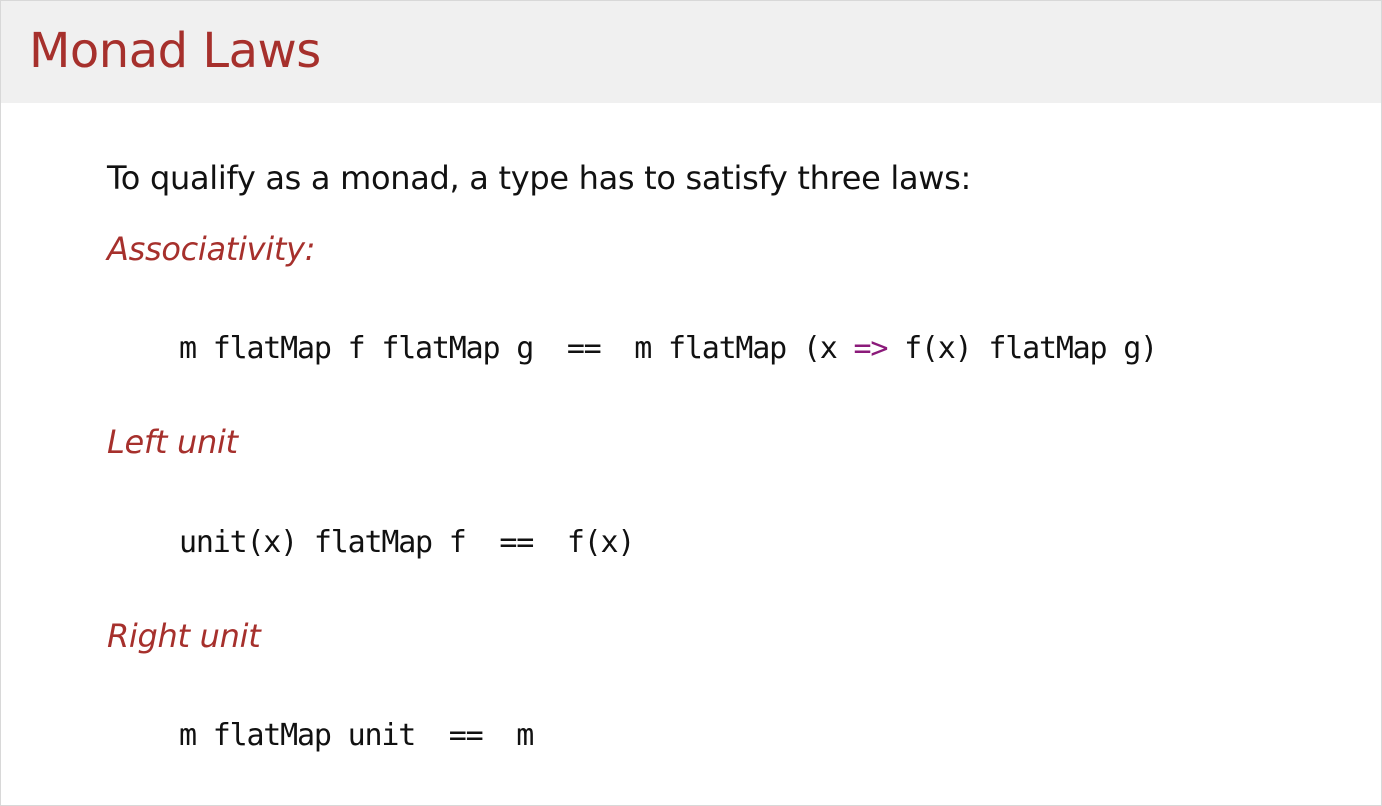  What do you see at coordinates (407, 542) in the screenshot?
I see `code-left-unit: unit(x) flatMap f == f(x)` at bounding box center [407, 542].